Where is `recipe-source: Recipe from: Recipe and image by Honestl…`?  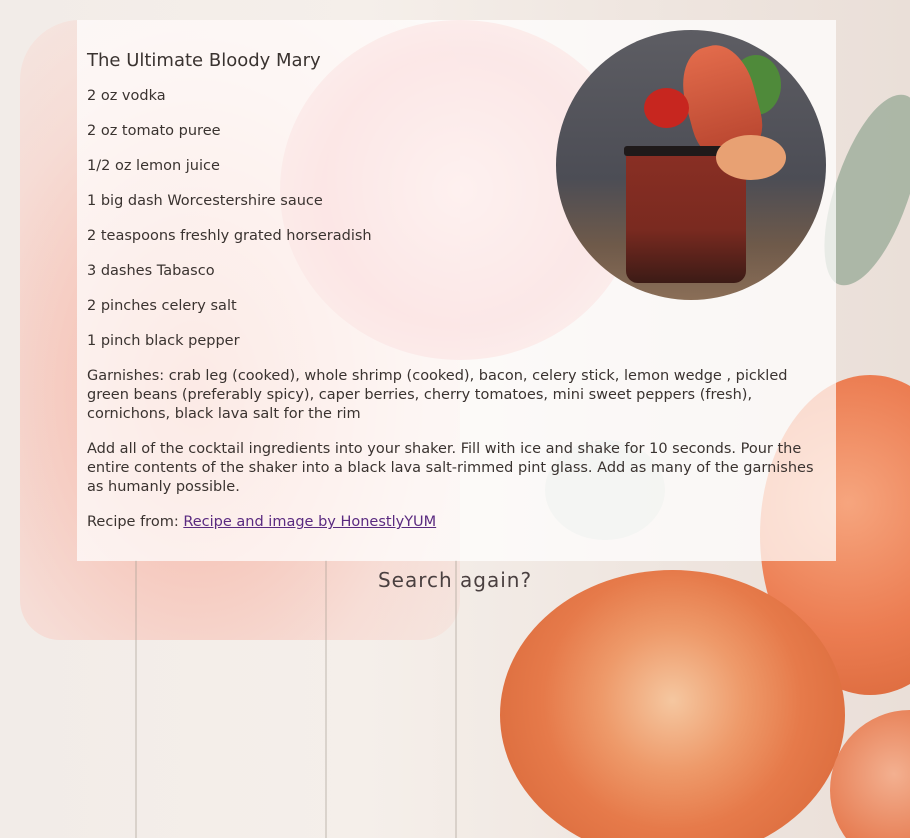
recipe-source: Recipe from: Recipe and image by Honestl… is located at coordinates (456, 522).